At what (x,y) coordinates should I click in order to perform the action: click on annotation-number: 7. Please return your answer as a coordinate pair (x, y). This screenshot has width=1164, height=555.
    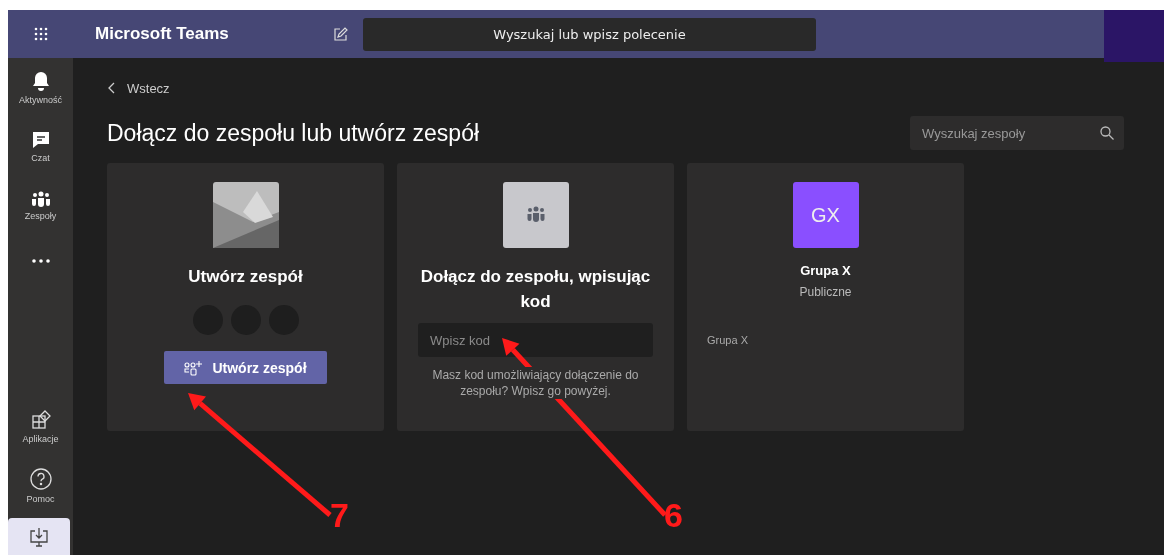
    Looking at the image, I should click on (339, 515).